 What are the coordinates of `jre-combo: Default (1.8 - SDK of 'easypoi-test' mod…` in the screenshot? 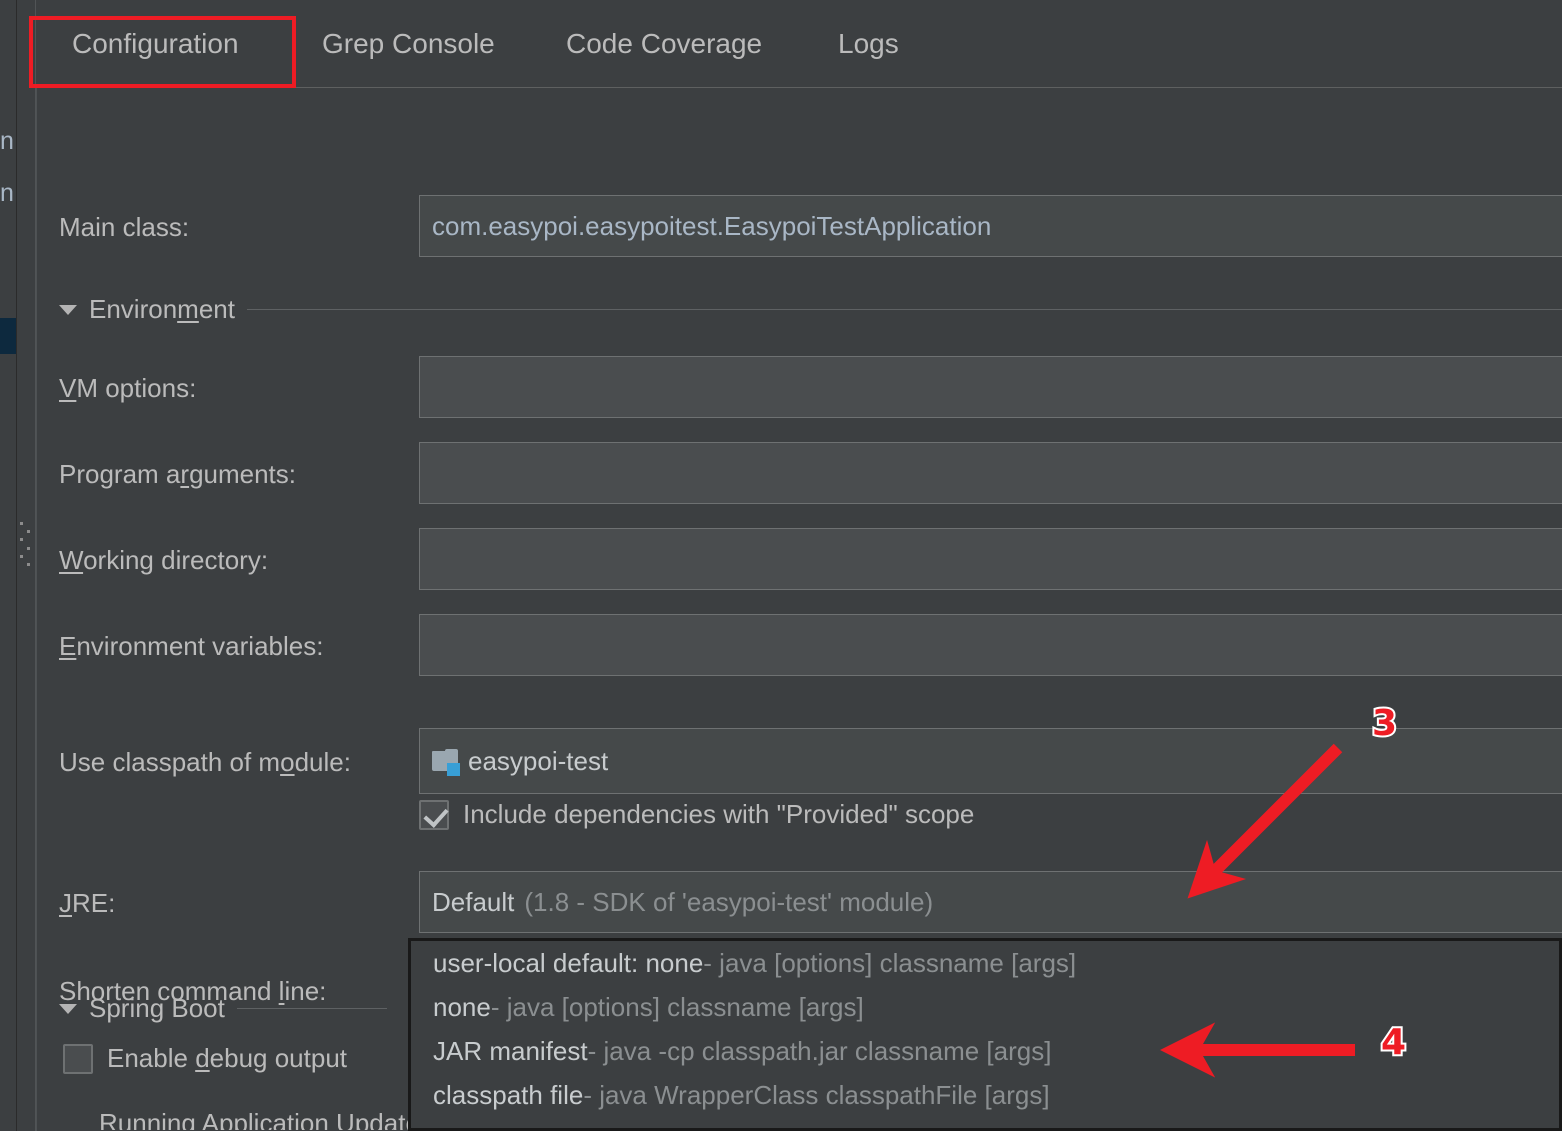 It's located at (990, 902).